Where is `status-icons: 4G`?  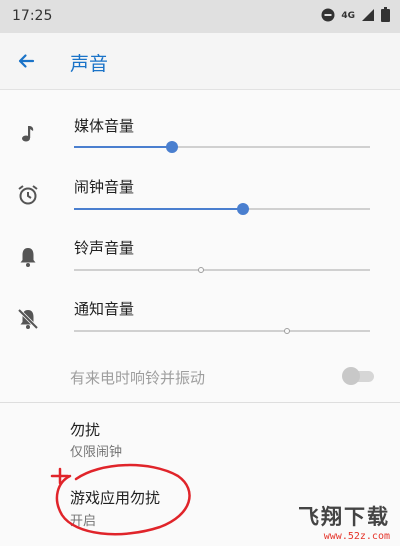
status-icons: 4G is located at coordinates (355, 16).